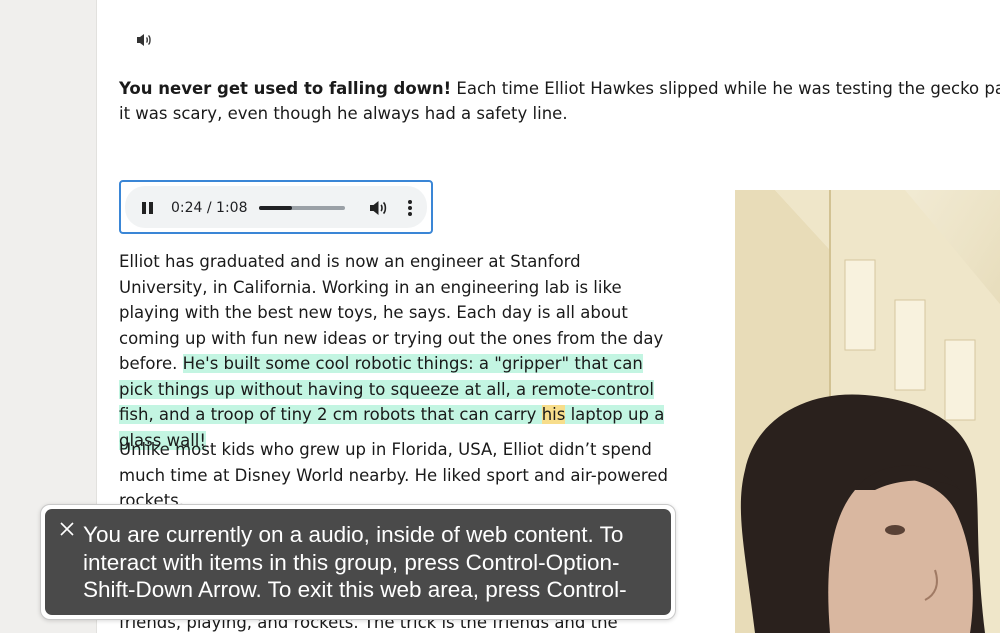  What do you see at coordinates (378, 208) in the screenshot?
I see `volume-icon` at bounding box center [378, 208].